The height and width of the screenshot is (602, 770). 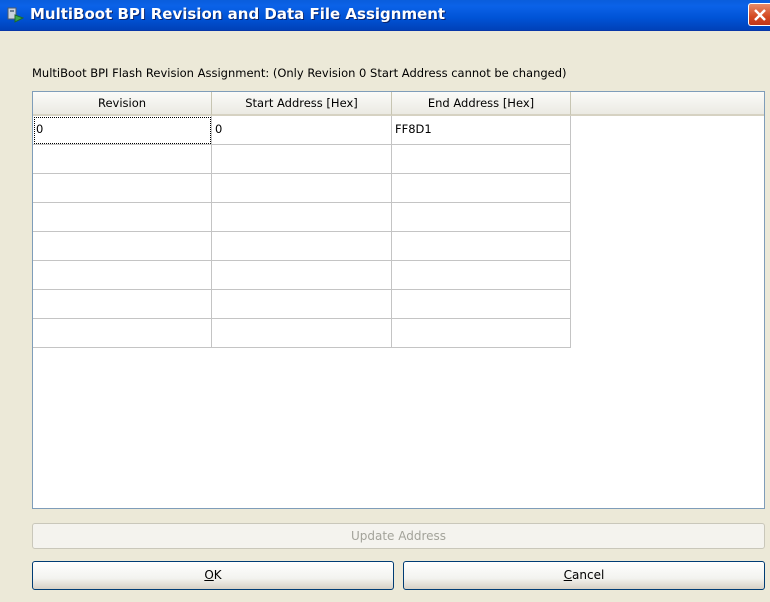 What do you see at coordinates (302, 104) in the screenshot?
I see `column-header-start-address: Start Address [Hex]` at bounding box center [302, 104].